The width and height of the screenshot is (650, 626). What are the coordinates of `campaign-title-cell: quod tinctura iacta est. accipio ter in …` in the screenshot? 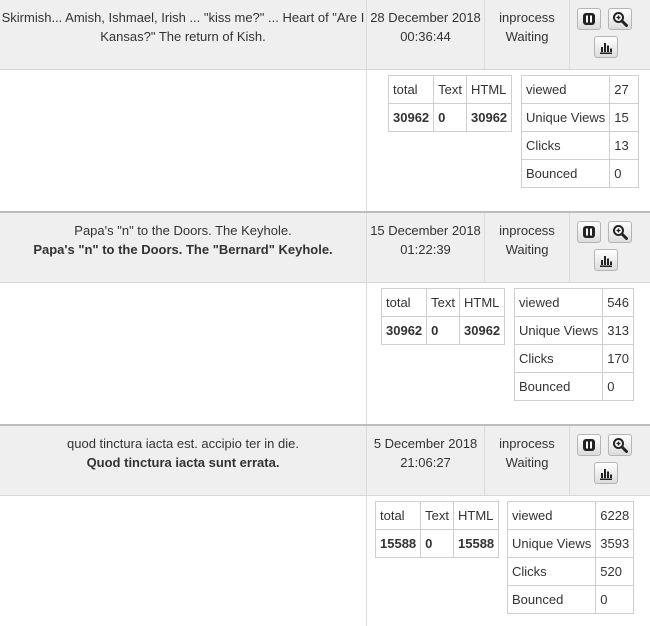 It's located at (183, 460).